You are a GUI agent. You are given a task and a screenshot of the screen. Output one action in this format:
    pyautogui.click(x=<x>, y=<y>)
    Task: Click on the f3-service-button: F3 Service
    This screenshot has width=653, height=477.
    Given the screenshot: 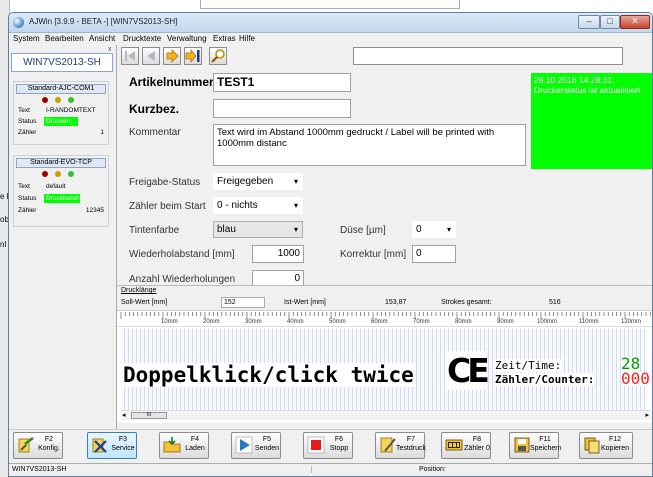 What is the action you would take?
    pyautogui.click(x=112, y=445)
    